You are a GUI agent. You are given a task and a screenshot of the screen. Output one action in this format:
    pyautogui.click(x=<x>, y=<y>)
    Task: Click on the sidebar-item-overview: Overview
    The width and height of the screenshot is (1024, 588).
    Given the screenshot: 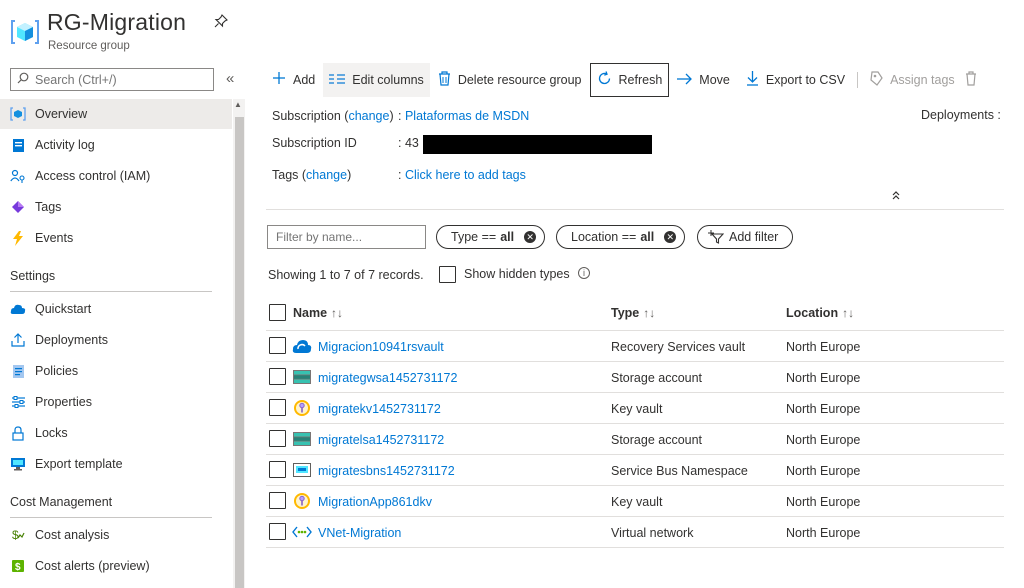 What is the action you would take?
    pyautogui.click(x=116, y=114)
    